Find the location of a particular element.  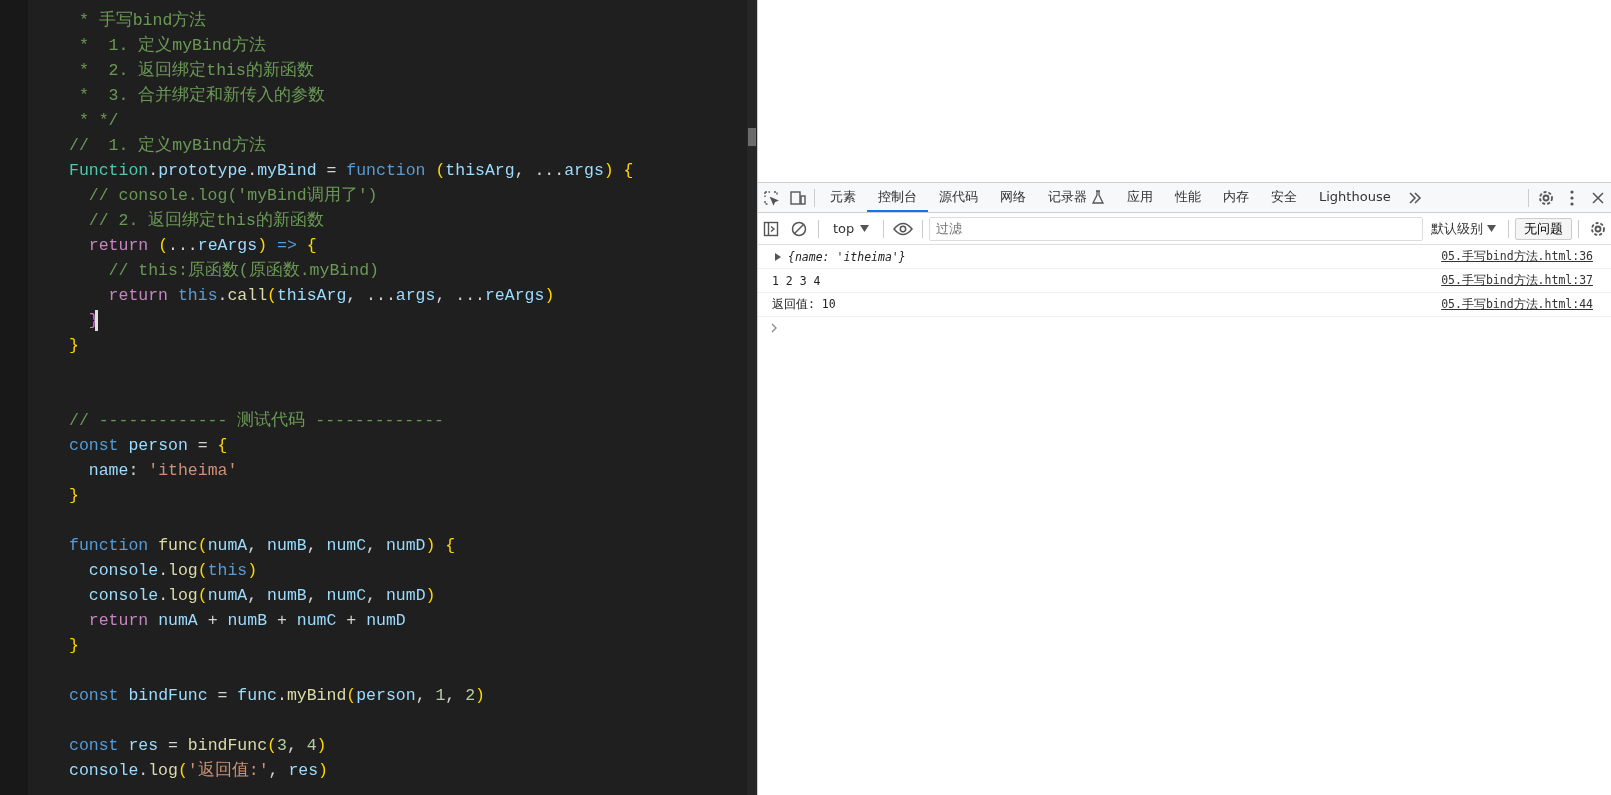

code-line: // 1. 定义myBind方法 is located at coordinates (167, 145).